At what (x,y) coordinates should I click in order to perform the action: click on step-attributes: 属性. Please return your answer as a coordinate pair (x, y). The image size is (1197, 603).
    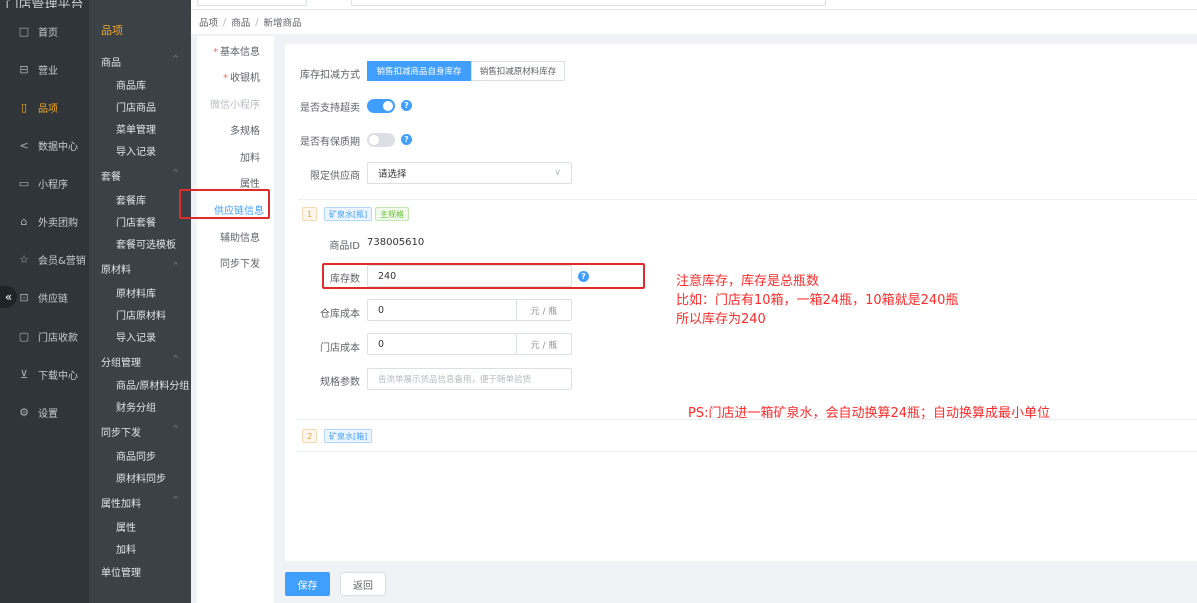
    Looking at the image, I should click on (250, 182).